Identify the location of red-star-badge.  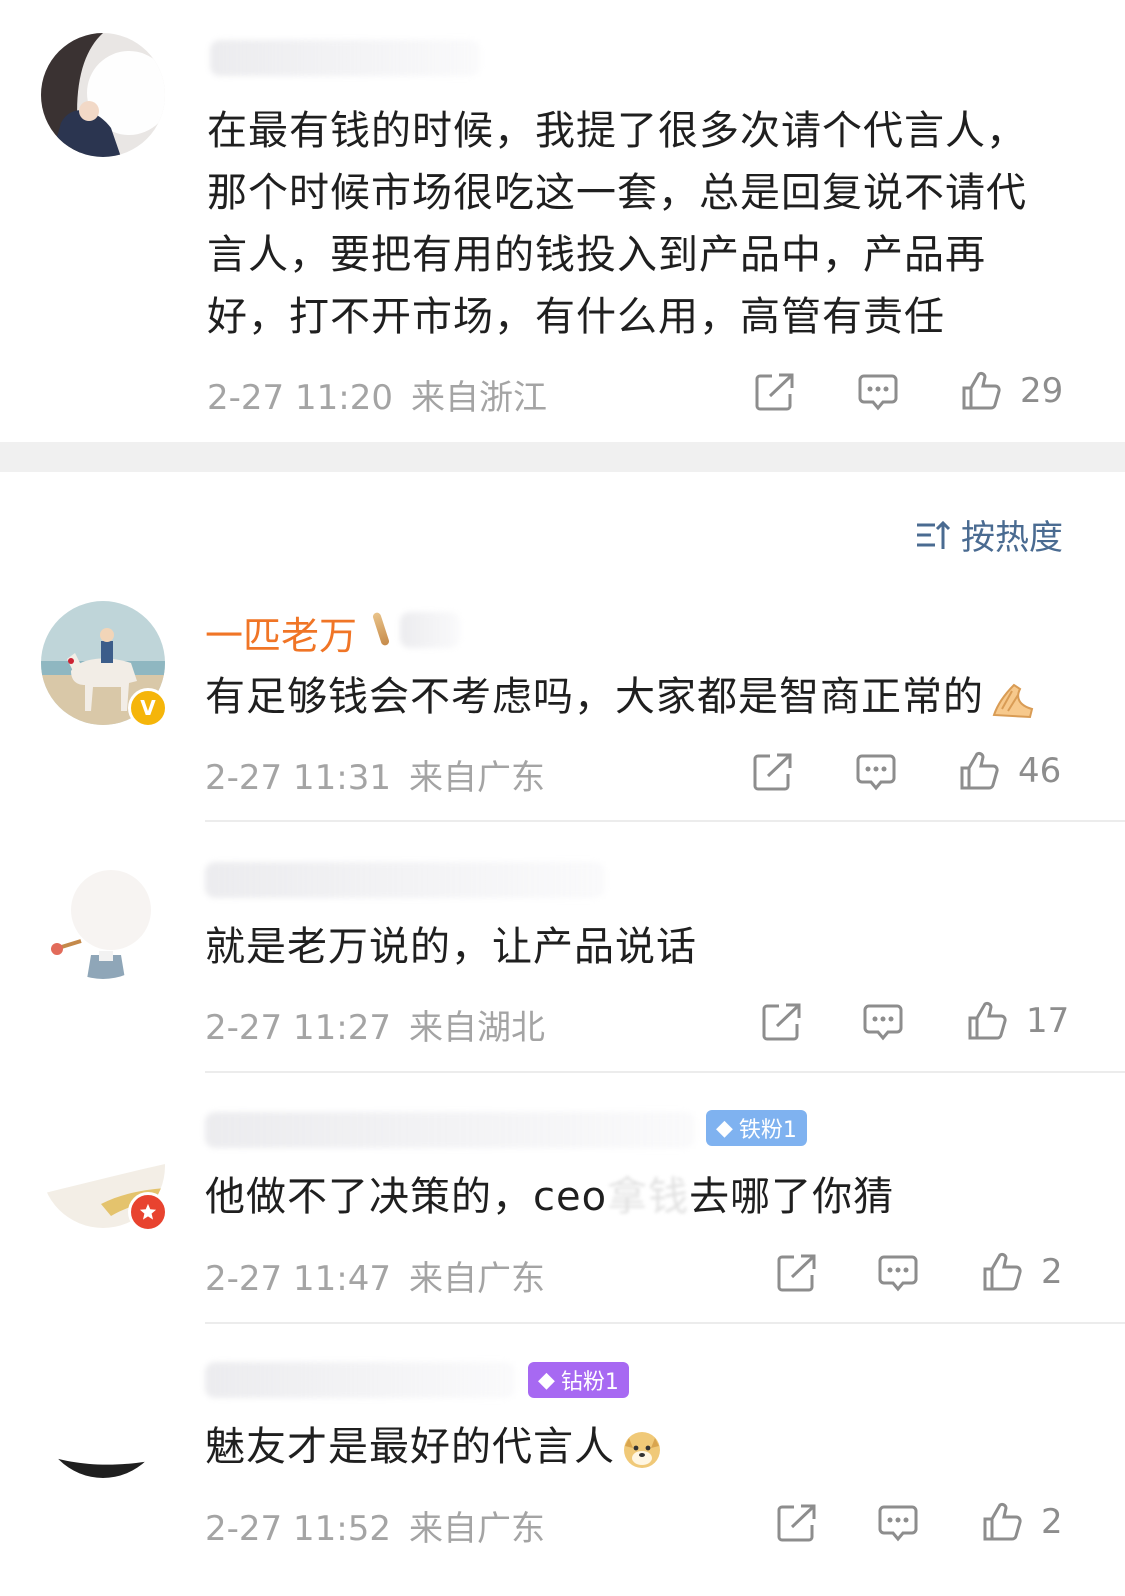
(148, 1212).